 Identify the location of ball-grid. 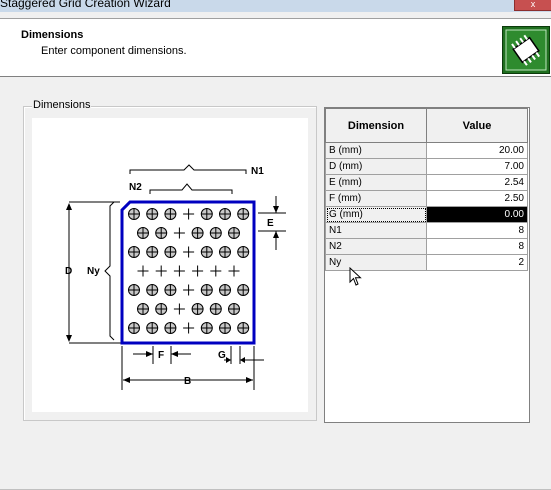
(189, 271).